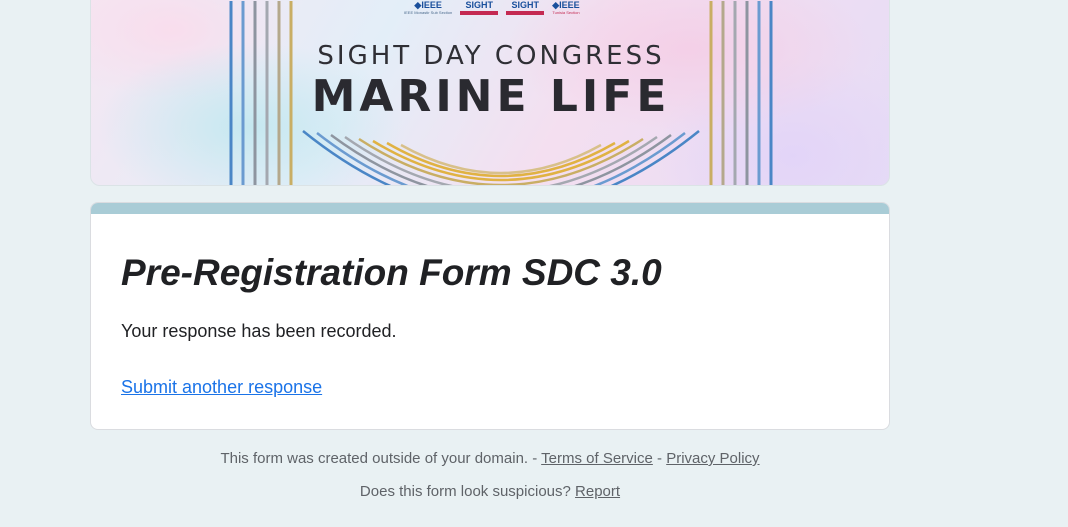 The height and width of the screenshot is (527, 1068). Describe the element at coordinates (597, 458) in the screenshot. I see `terms-of-service-link: Terms of Service` at that location.